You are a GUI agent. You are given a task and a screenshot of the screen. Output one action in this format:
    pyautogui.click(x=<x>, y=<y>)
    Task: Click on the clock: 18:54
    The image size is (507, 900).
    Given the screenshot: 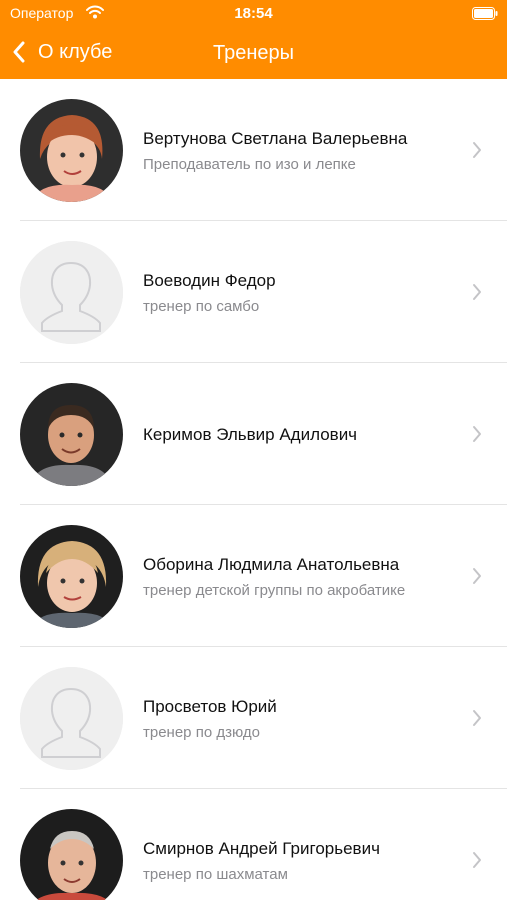 What is the action you would take?
    pyautogui.click(x=253, y=13)
    